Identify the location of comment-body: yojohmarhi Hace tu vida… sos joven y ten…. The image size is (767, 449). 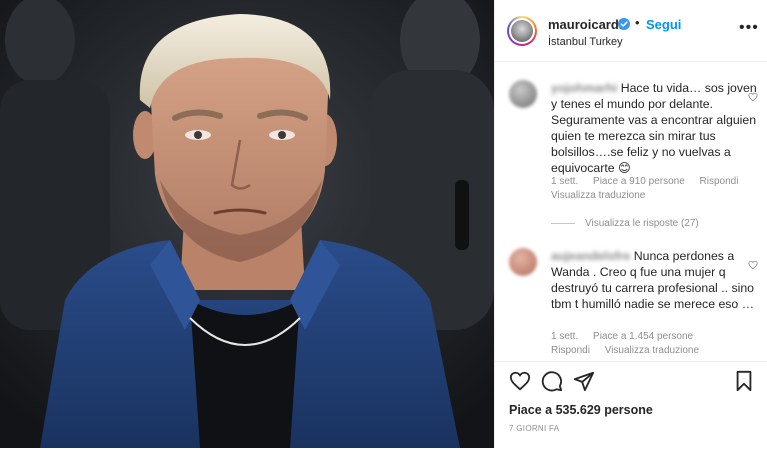
(654, 128).